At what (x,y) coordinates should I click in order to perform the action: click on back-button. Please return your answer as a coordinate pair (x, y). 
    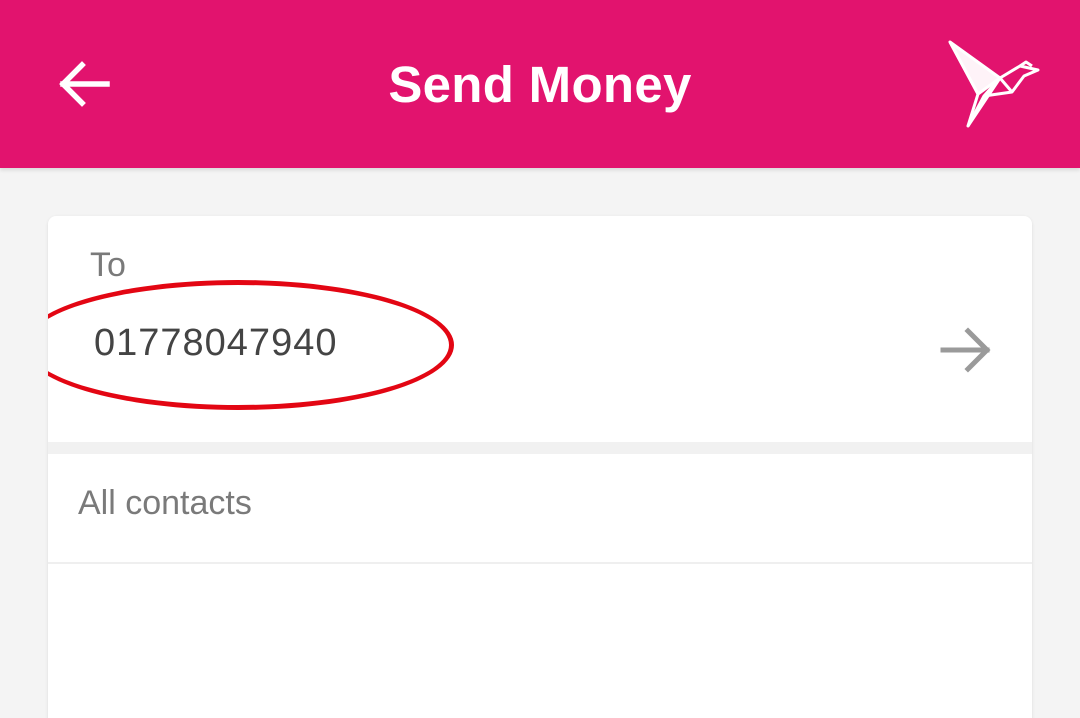
    Looking at the image, I should click on (84, 84).